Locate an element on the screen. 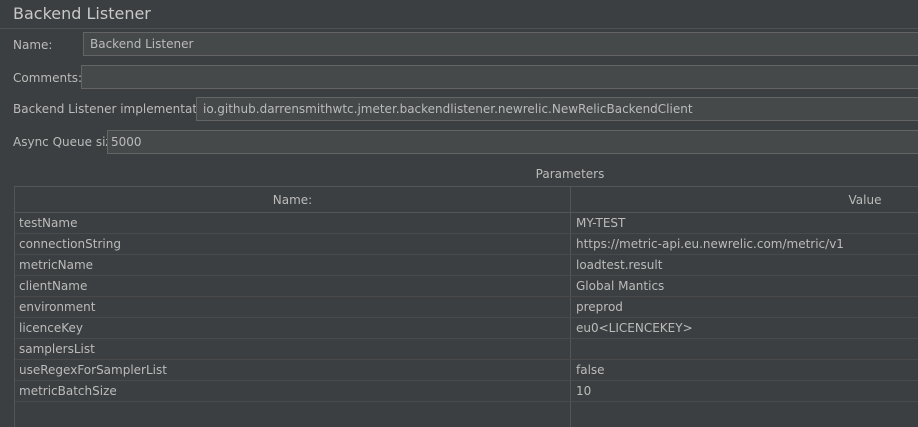 This screenshot has width=918, height=427. table-header: Name: Value is located at coordinates (466, 200).